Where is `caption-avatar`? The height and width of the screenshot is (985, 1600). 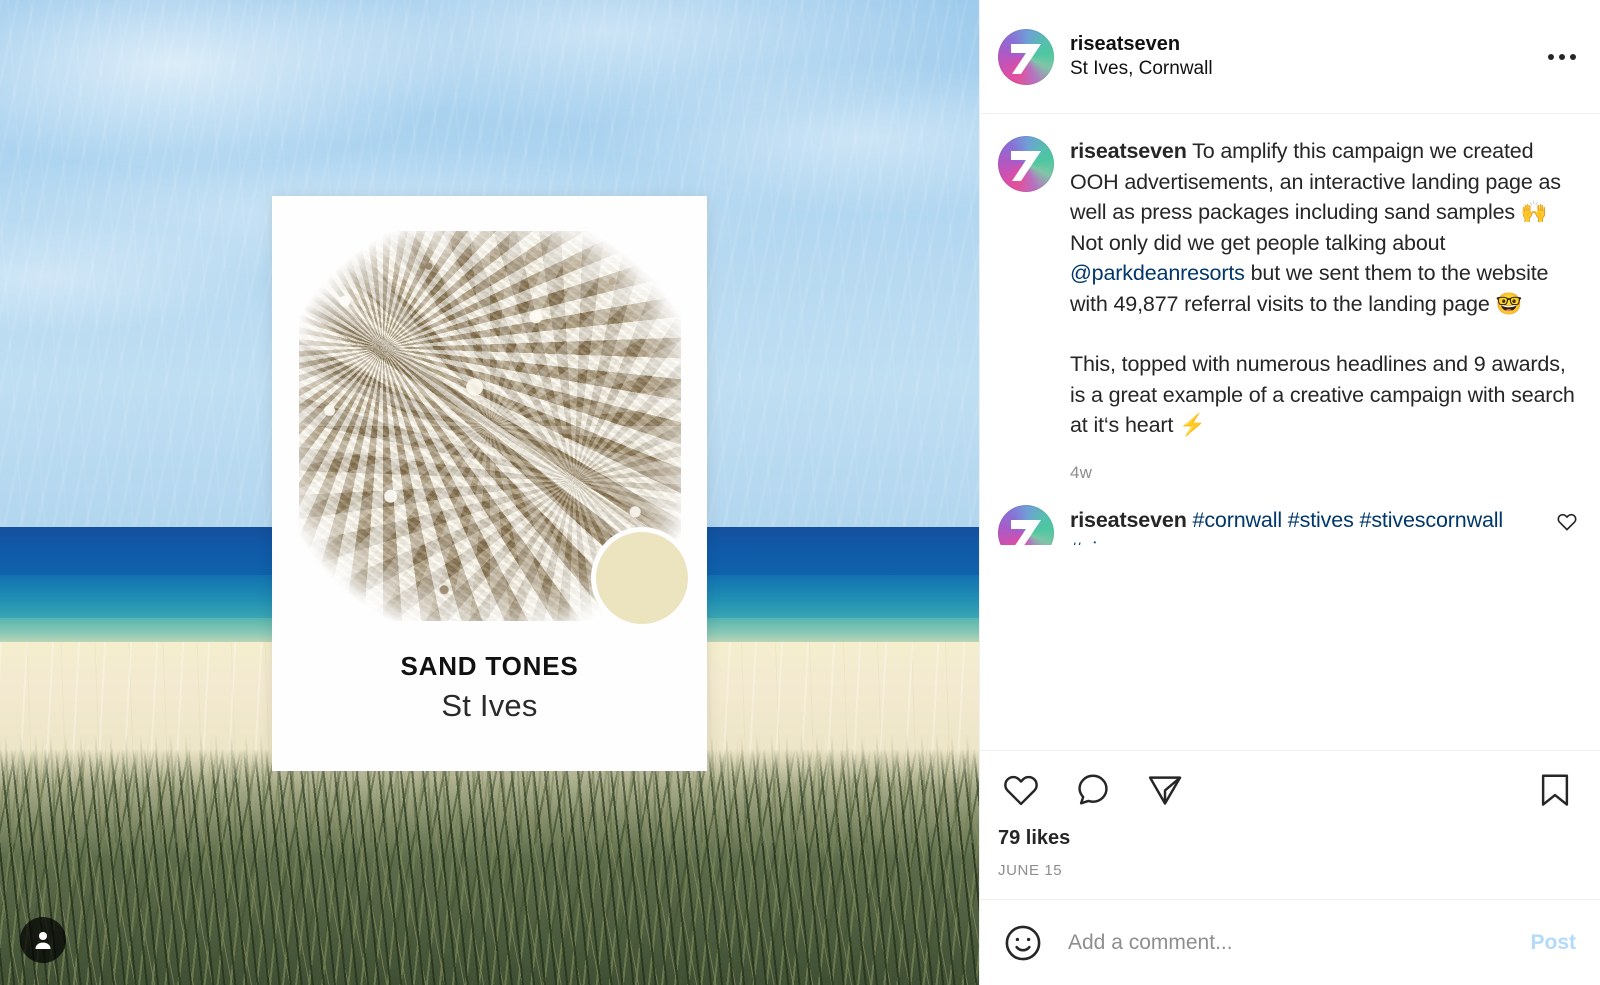 caption-avatar is located at coordinates (1026, 164).